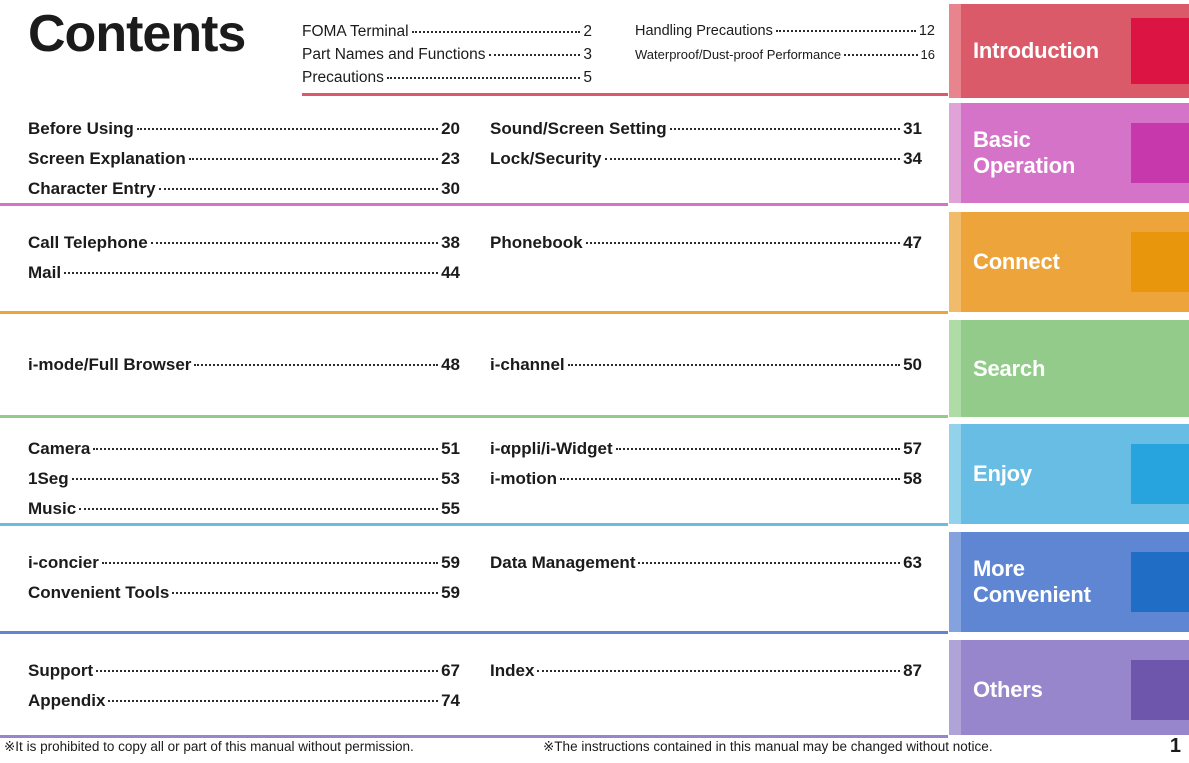 The image size is (1189, 763). I want to click on sidebar-tab-introduction: Introduction, so click(1069, 51).